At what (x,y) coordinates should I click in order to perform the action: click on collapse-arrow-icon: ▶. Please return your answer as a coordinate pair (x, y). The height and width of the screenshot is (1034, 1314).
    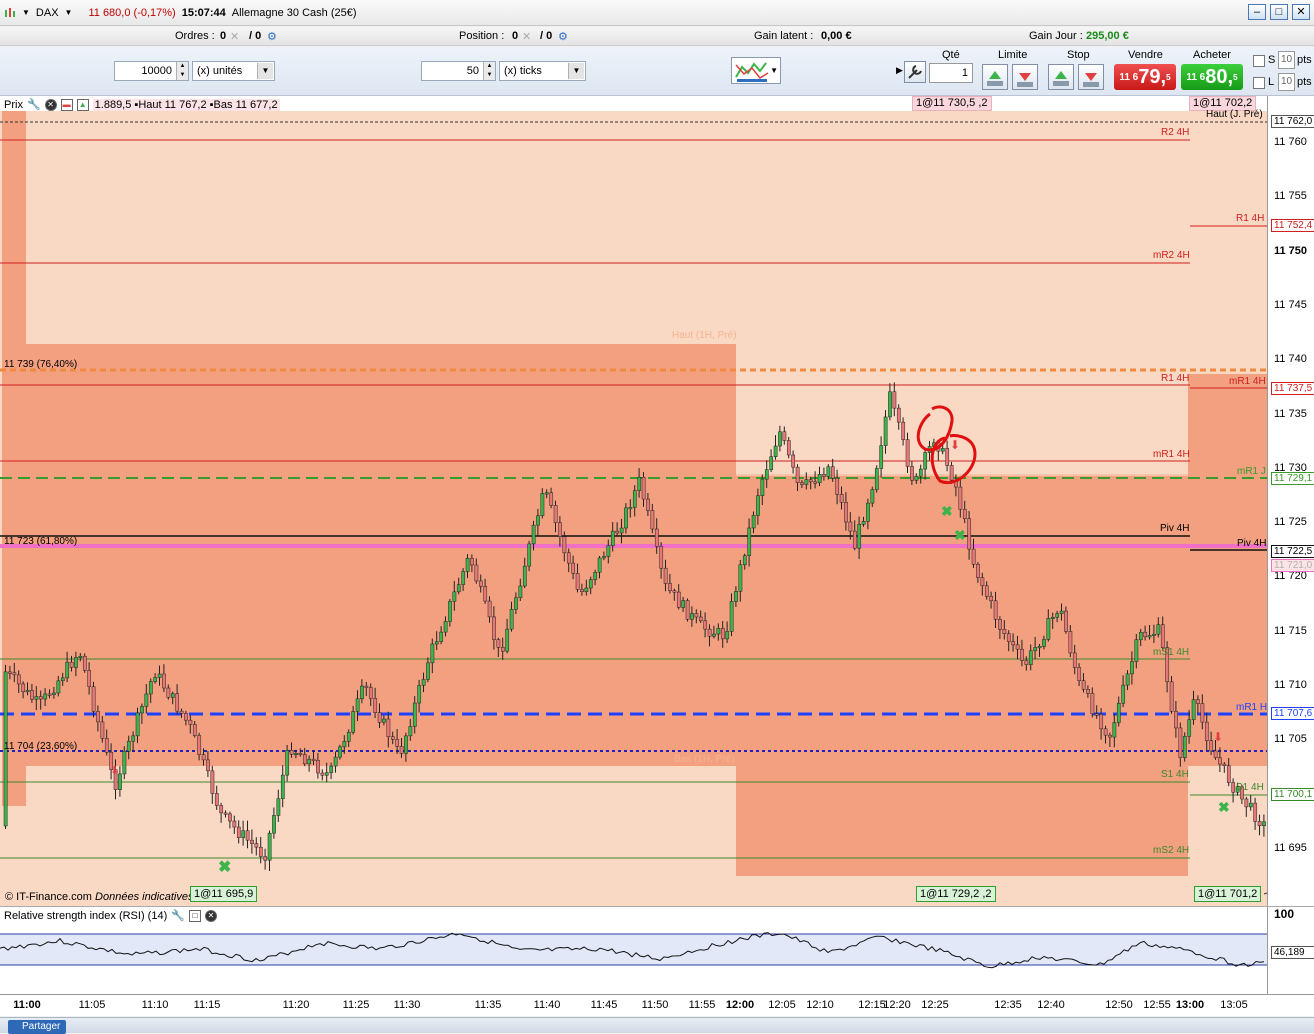
    Looking at the image, I should click on (899, 70).